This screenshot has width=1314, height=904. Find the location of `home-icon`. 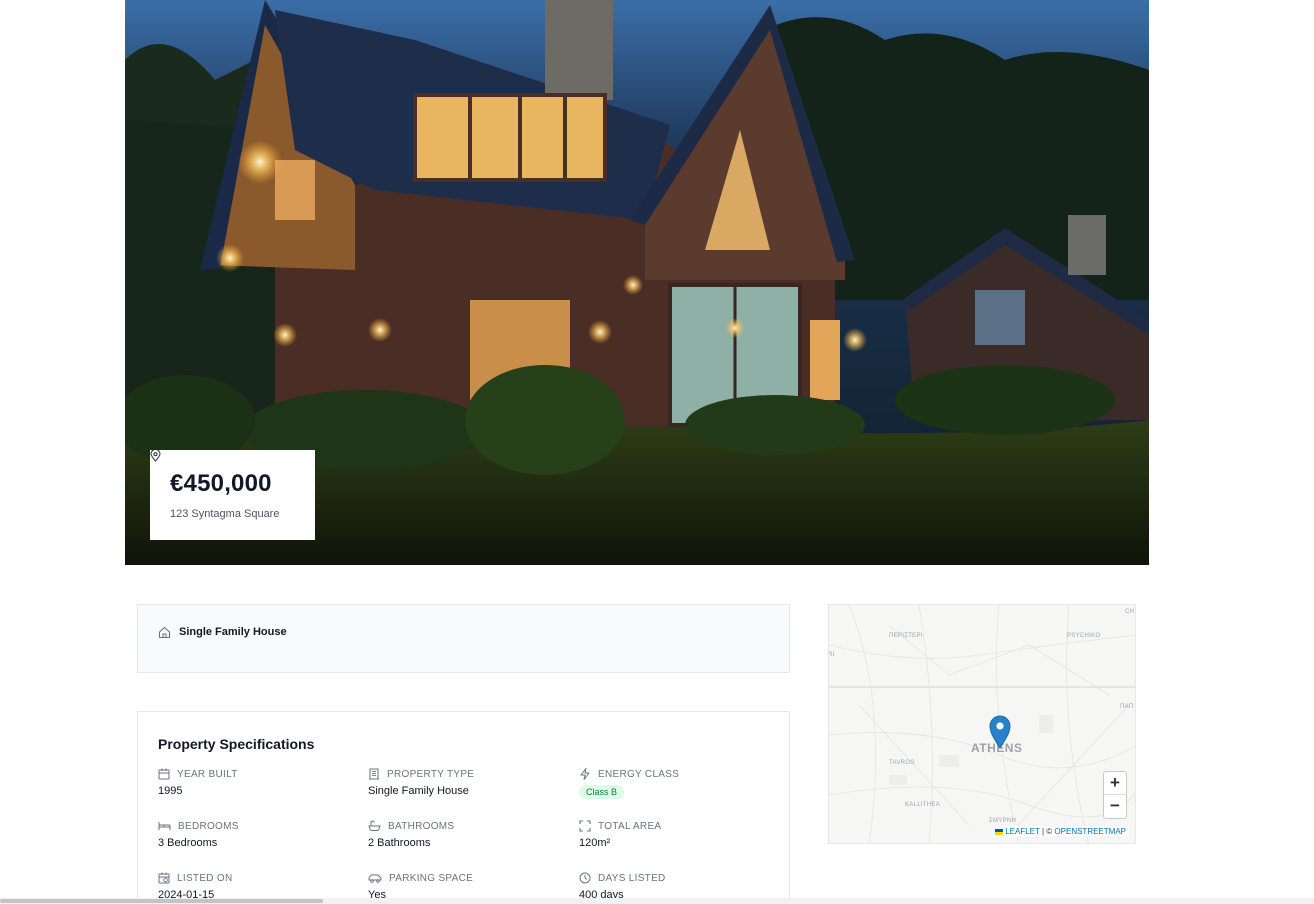

home-icon is located at coordinates (164, 632).